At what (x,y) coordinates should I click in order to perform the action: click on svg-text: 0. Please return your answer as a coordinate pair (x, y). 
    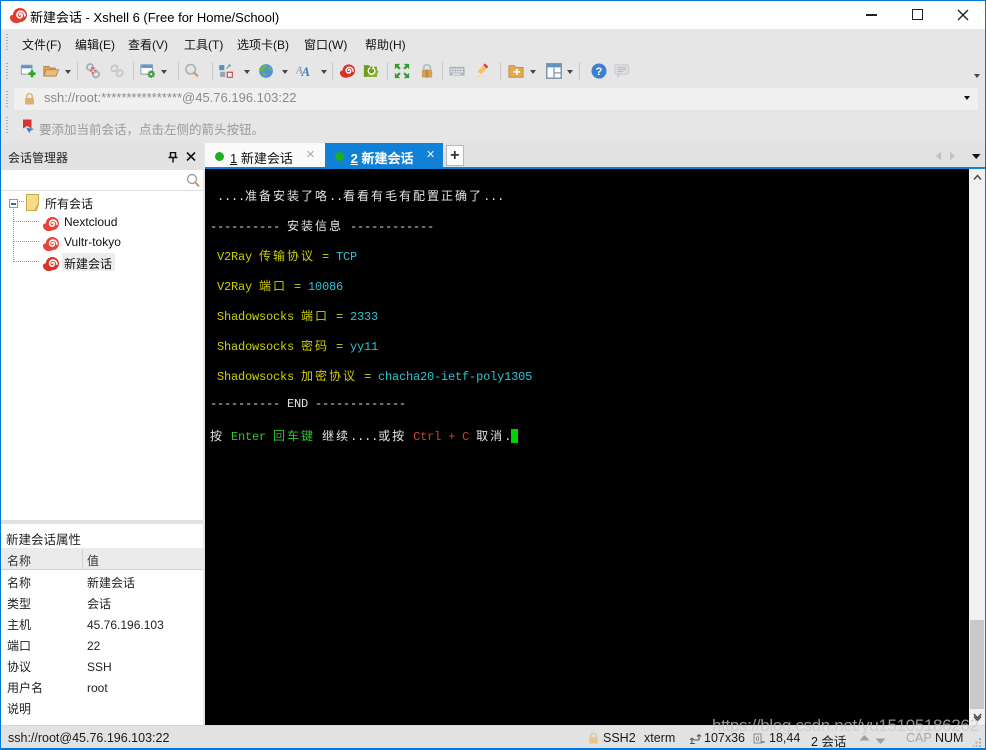
    Looking at the image, I should click on (758, 739).